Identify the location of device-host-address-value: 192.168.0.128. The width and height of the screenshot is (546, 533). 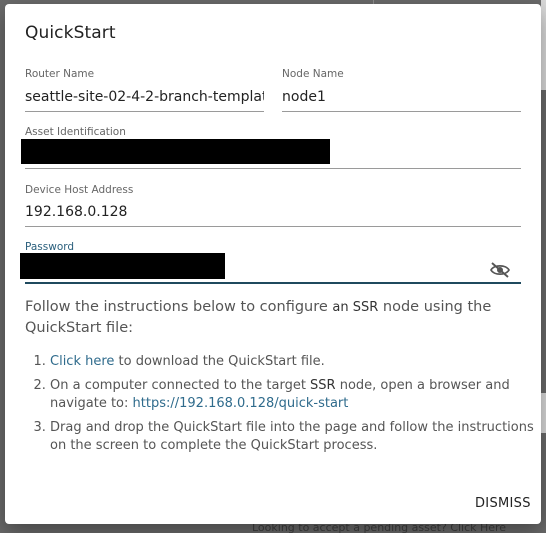
(76, 212).